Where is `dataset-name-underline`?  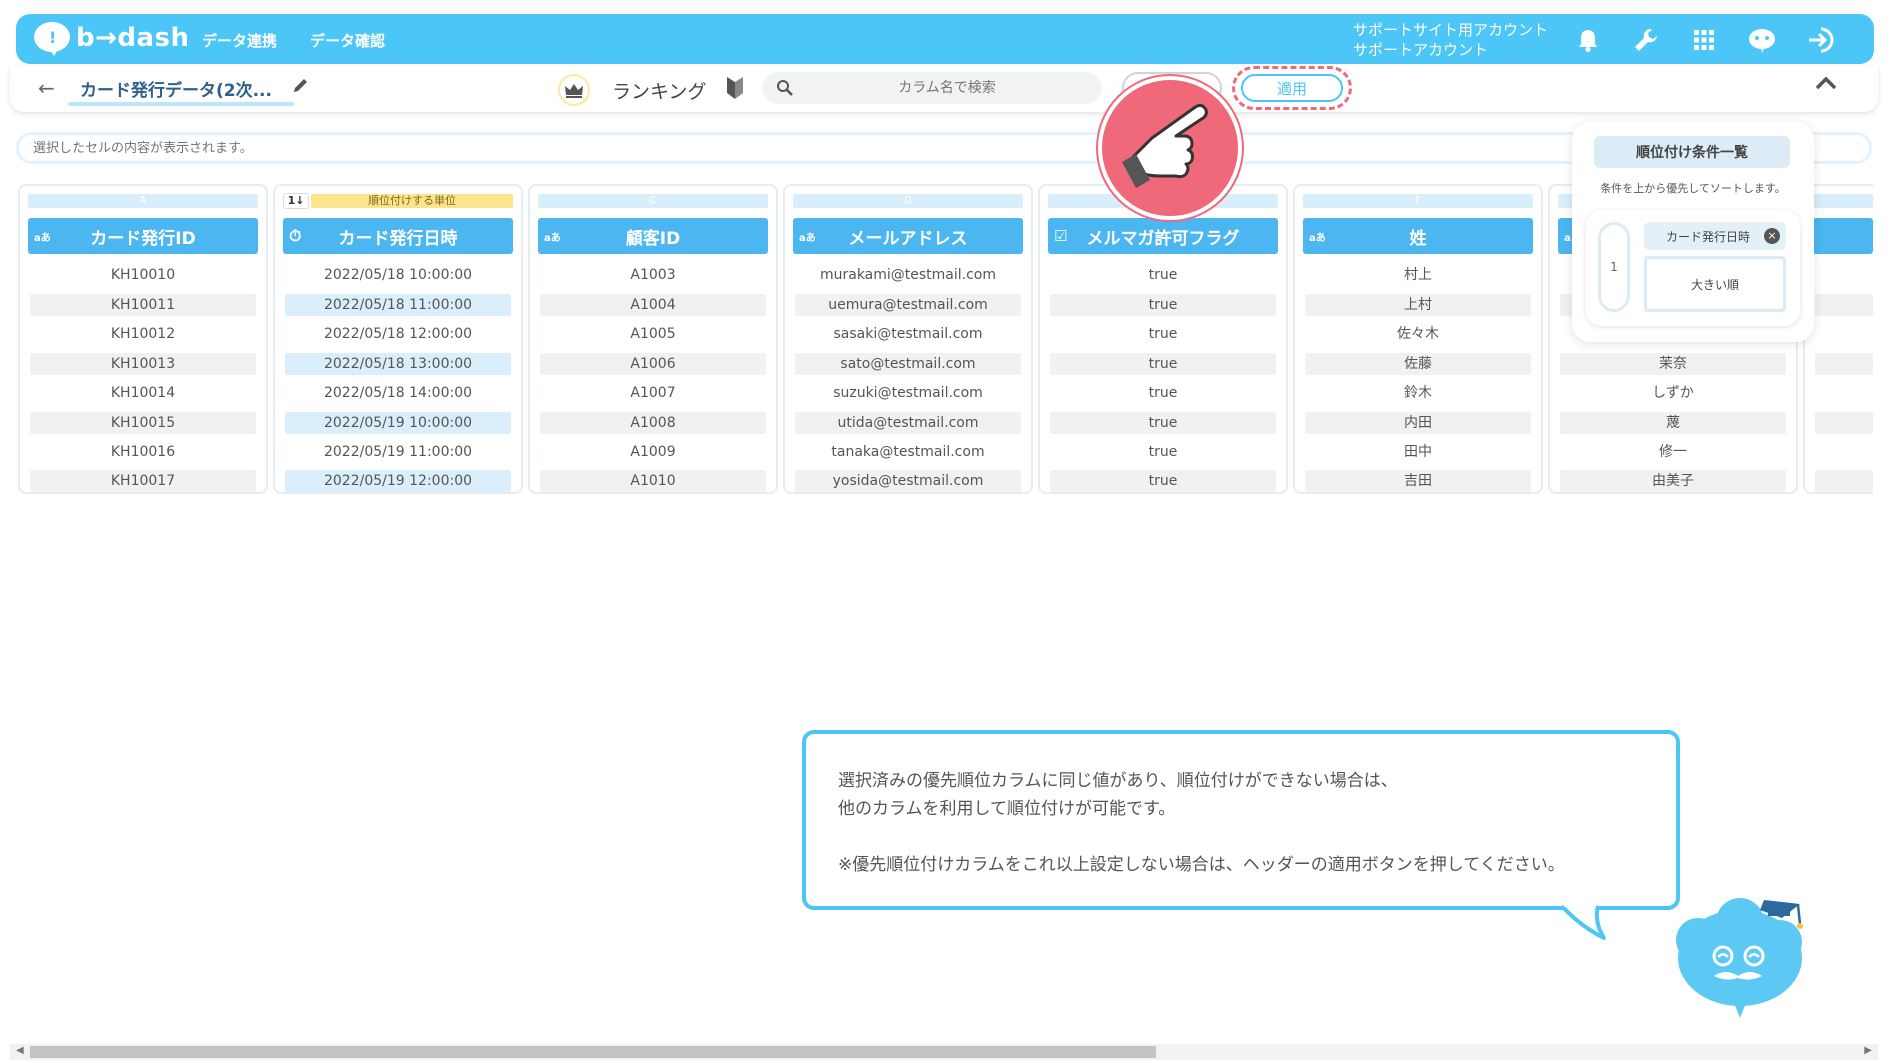
dataset-name-underline is located at coordinates (181, 104).